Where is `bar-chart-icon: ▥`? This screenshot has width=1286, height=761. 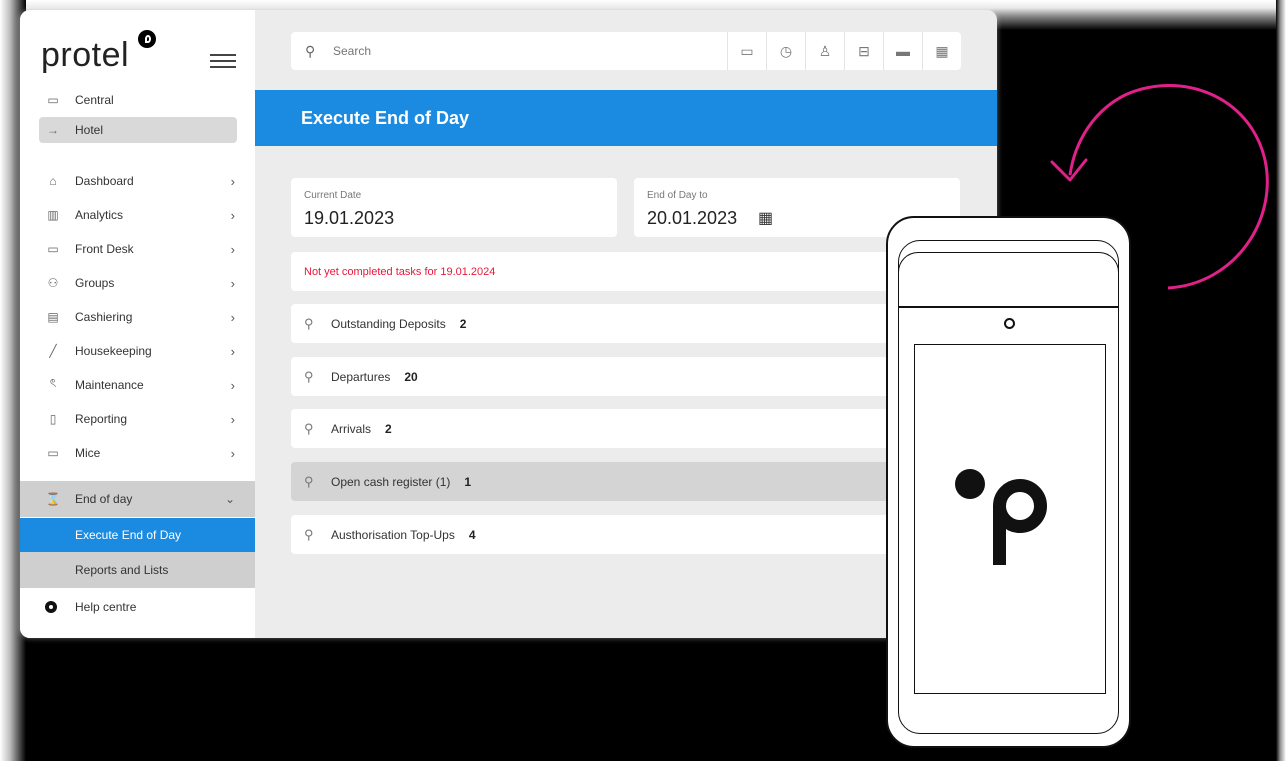 bar-chart-icon: ▥ is located at coordinates (53, 215).